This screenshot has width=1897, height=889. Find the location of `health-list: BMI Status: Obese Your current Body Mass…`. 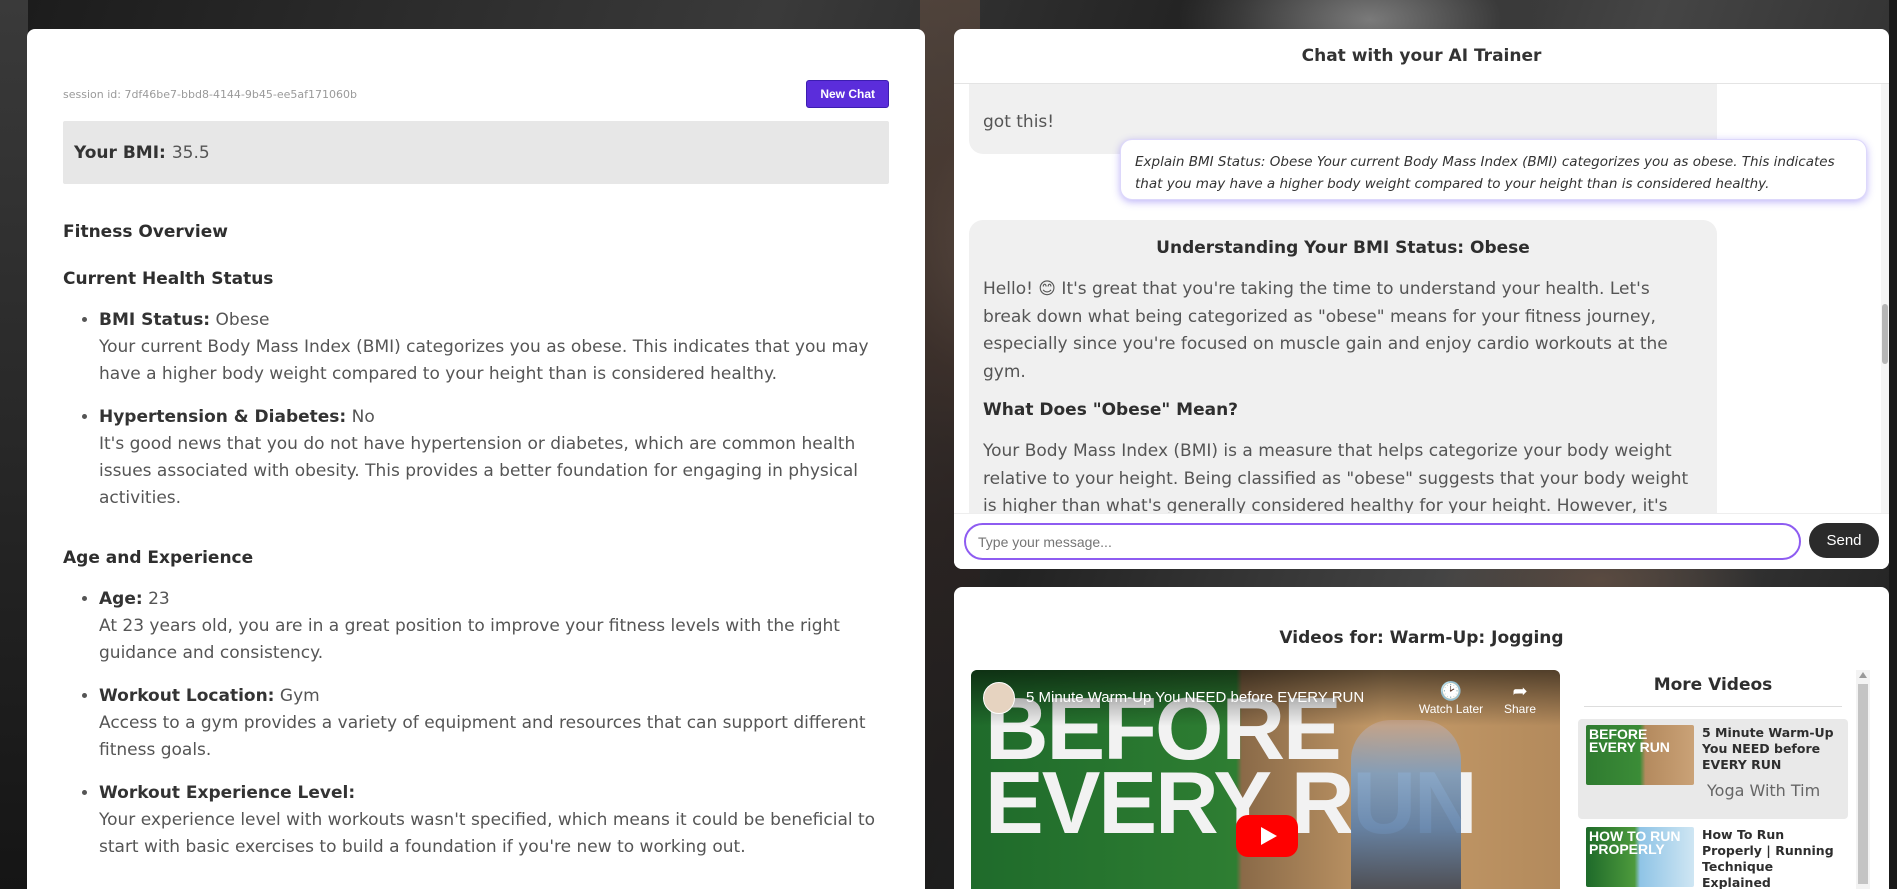

health-list: BMI Status: Obese Your current Body Mass… is located at coordinates (476, 409).